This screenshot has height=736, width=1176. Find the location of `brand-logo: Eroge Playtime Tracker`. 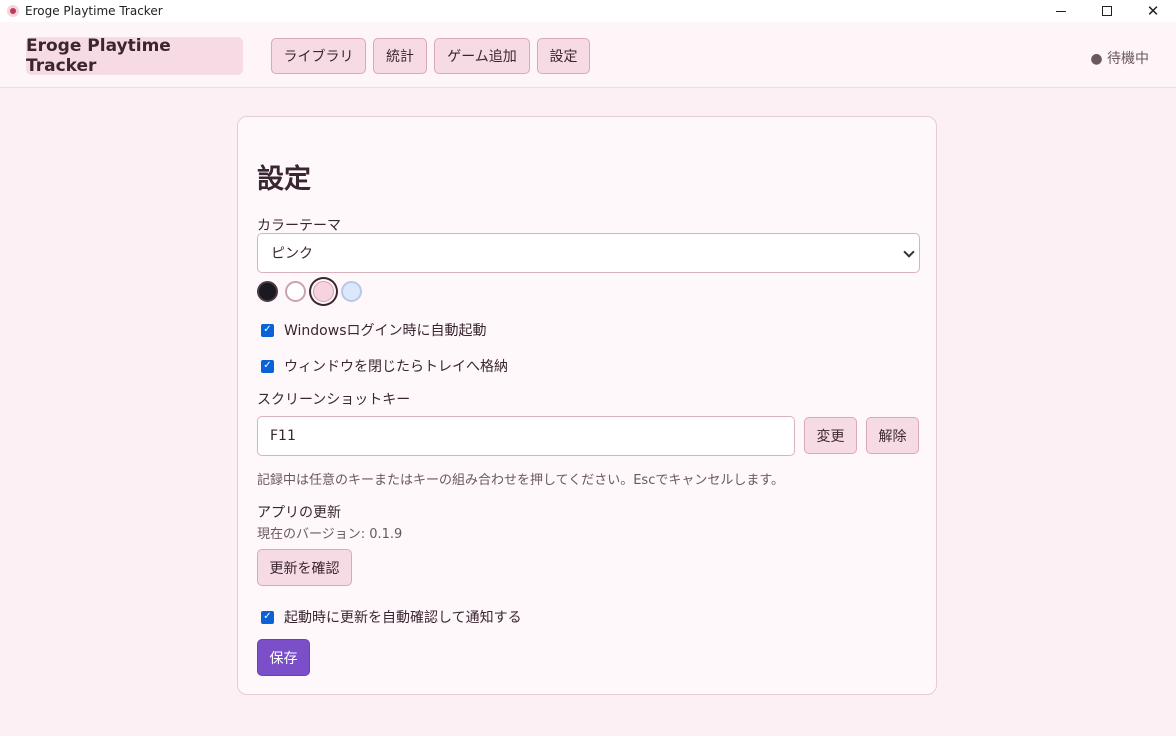

brand-logo: Eroge Playtime Tracker is located at coordinates (134, 56).